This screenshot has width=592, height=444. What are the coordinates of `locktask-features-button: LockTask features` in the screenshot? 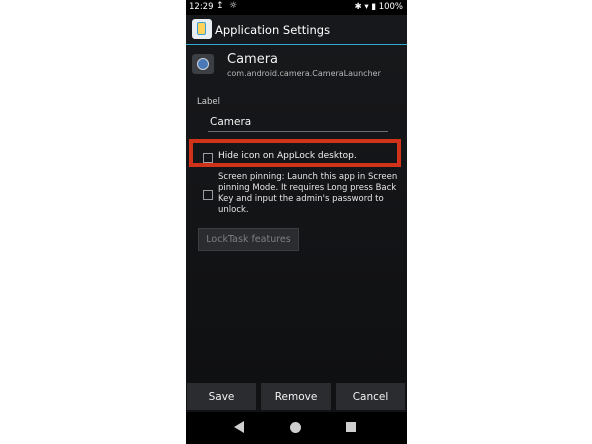 It's located at (248, 239).